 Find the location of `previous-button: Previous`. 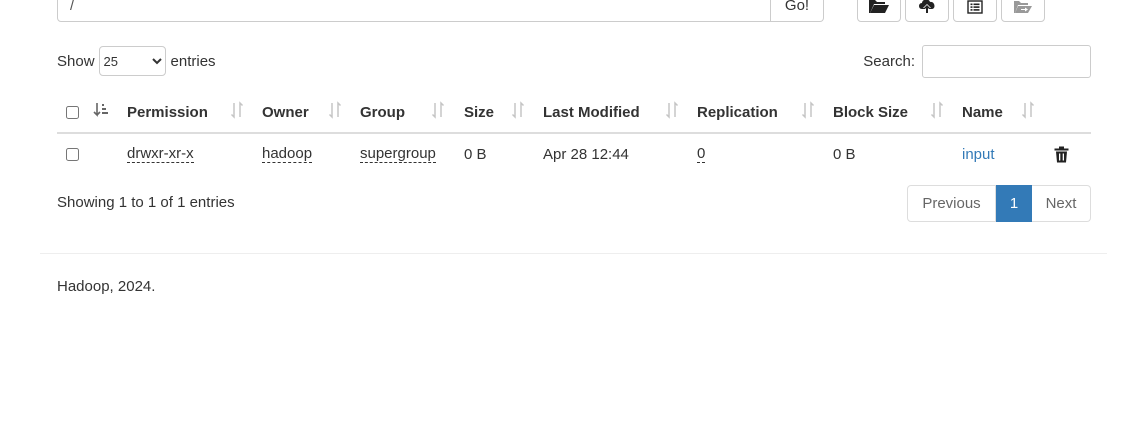

previous-button: Previous is located at coordinates (951, 203).